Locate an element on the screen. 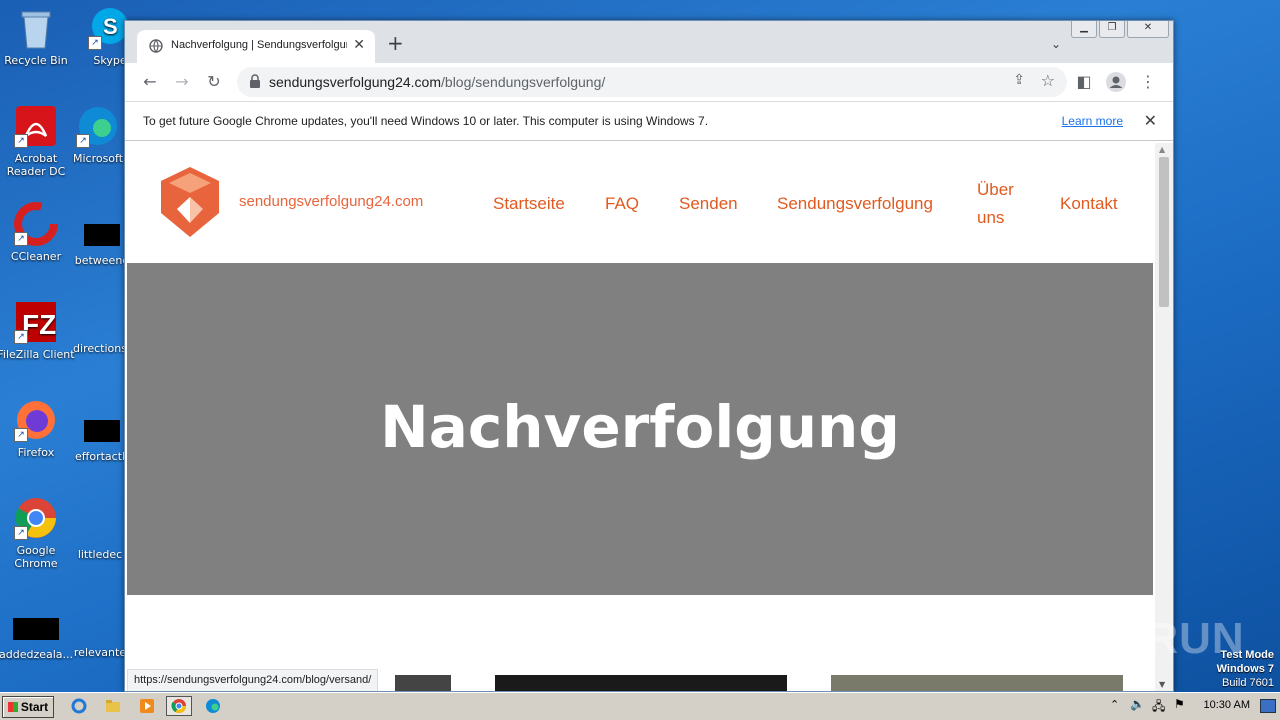 The image size is (1280, 720). system-tray: ⌃ 🔈 🖧 ⚑ 10:30 AM is located at coordinates (1190, 706).